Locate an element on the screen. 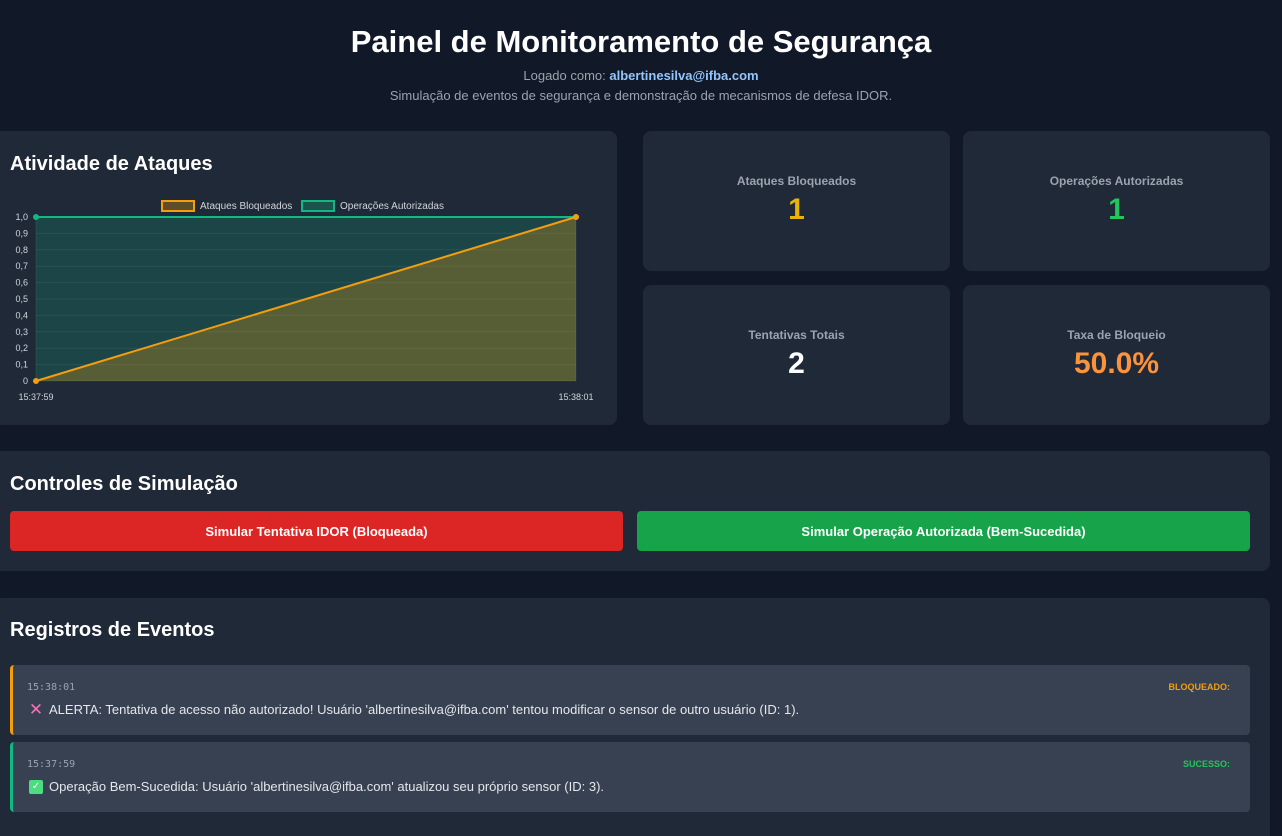 The height and width of the screenshot is (836, 1282). user-email: albertinesilva@ifba.com is located at coordinates (684, 75).